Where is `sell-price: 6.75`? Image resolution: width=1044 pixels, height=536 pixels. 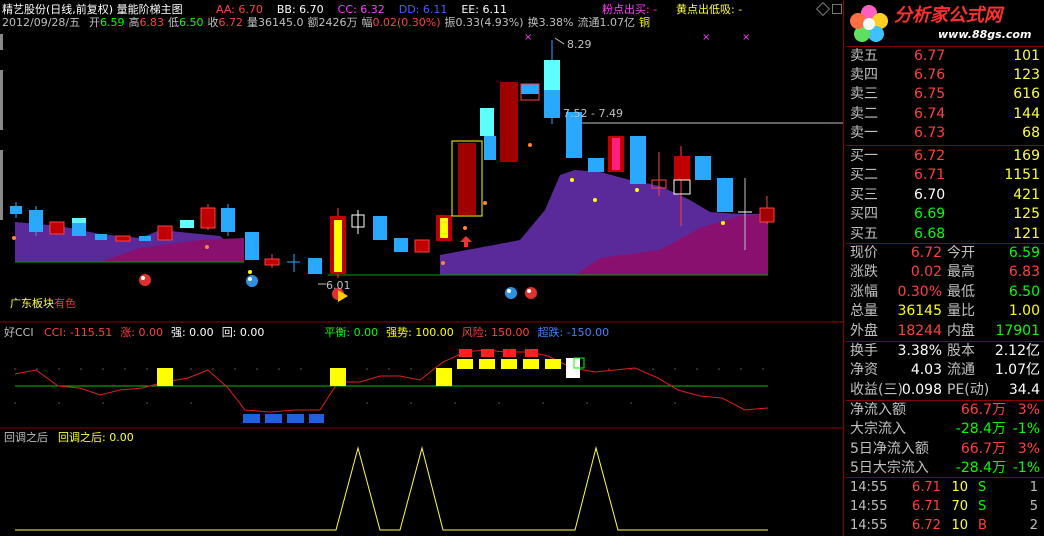 sell-price: 6.75 is located at coordinates (930, 94).